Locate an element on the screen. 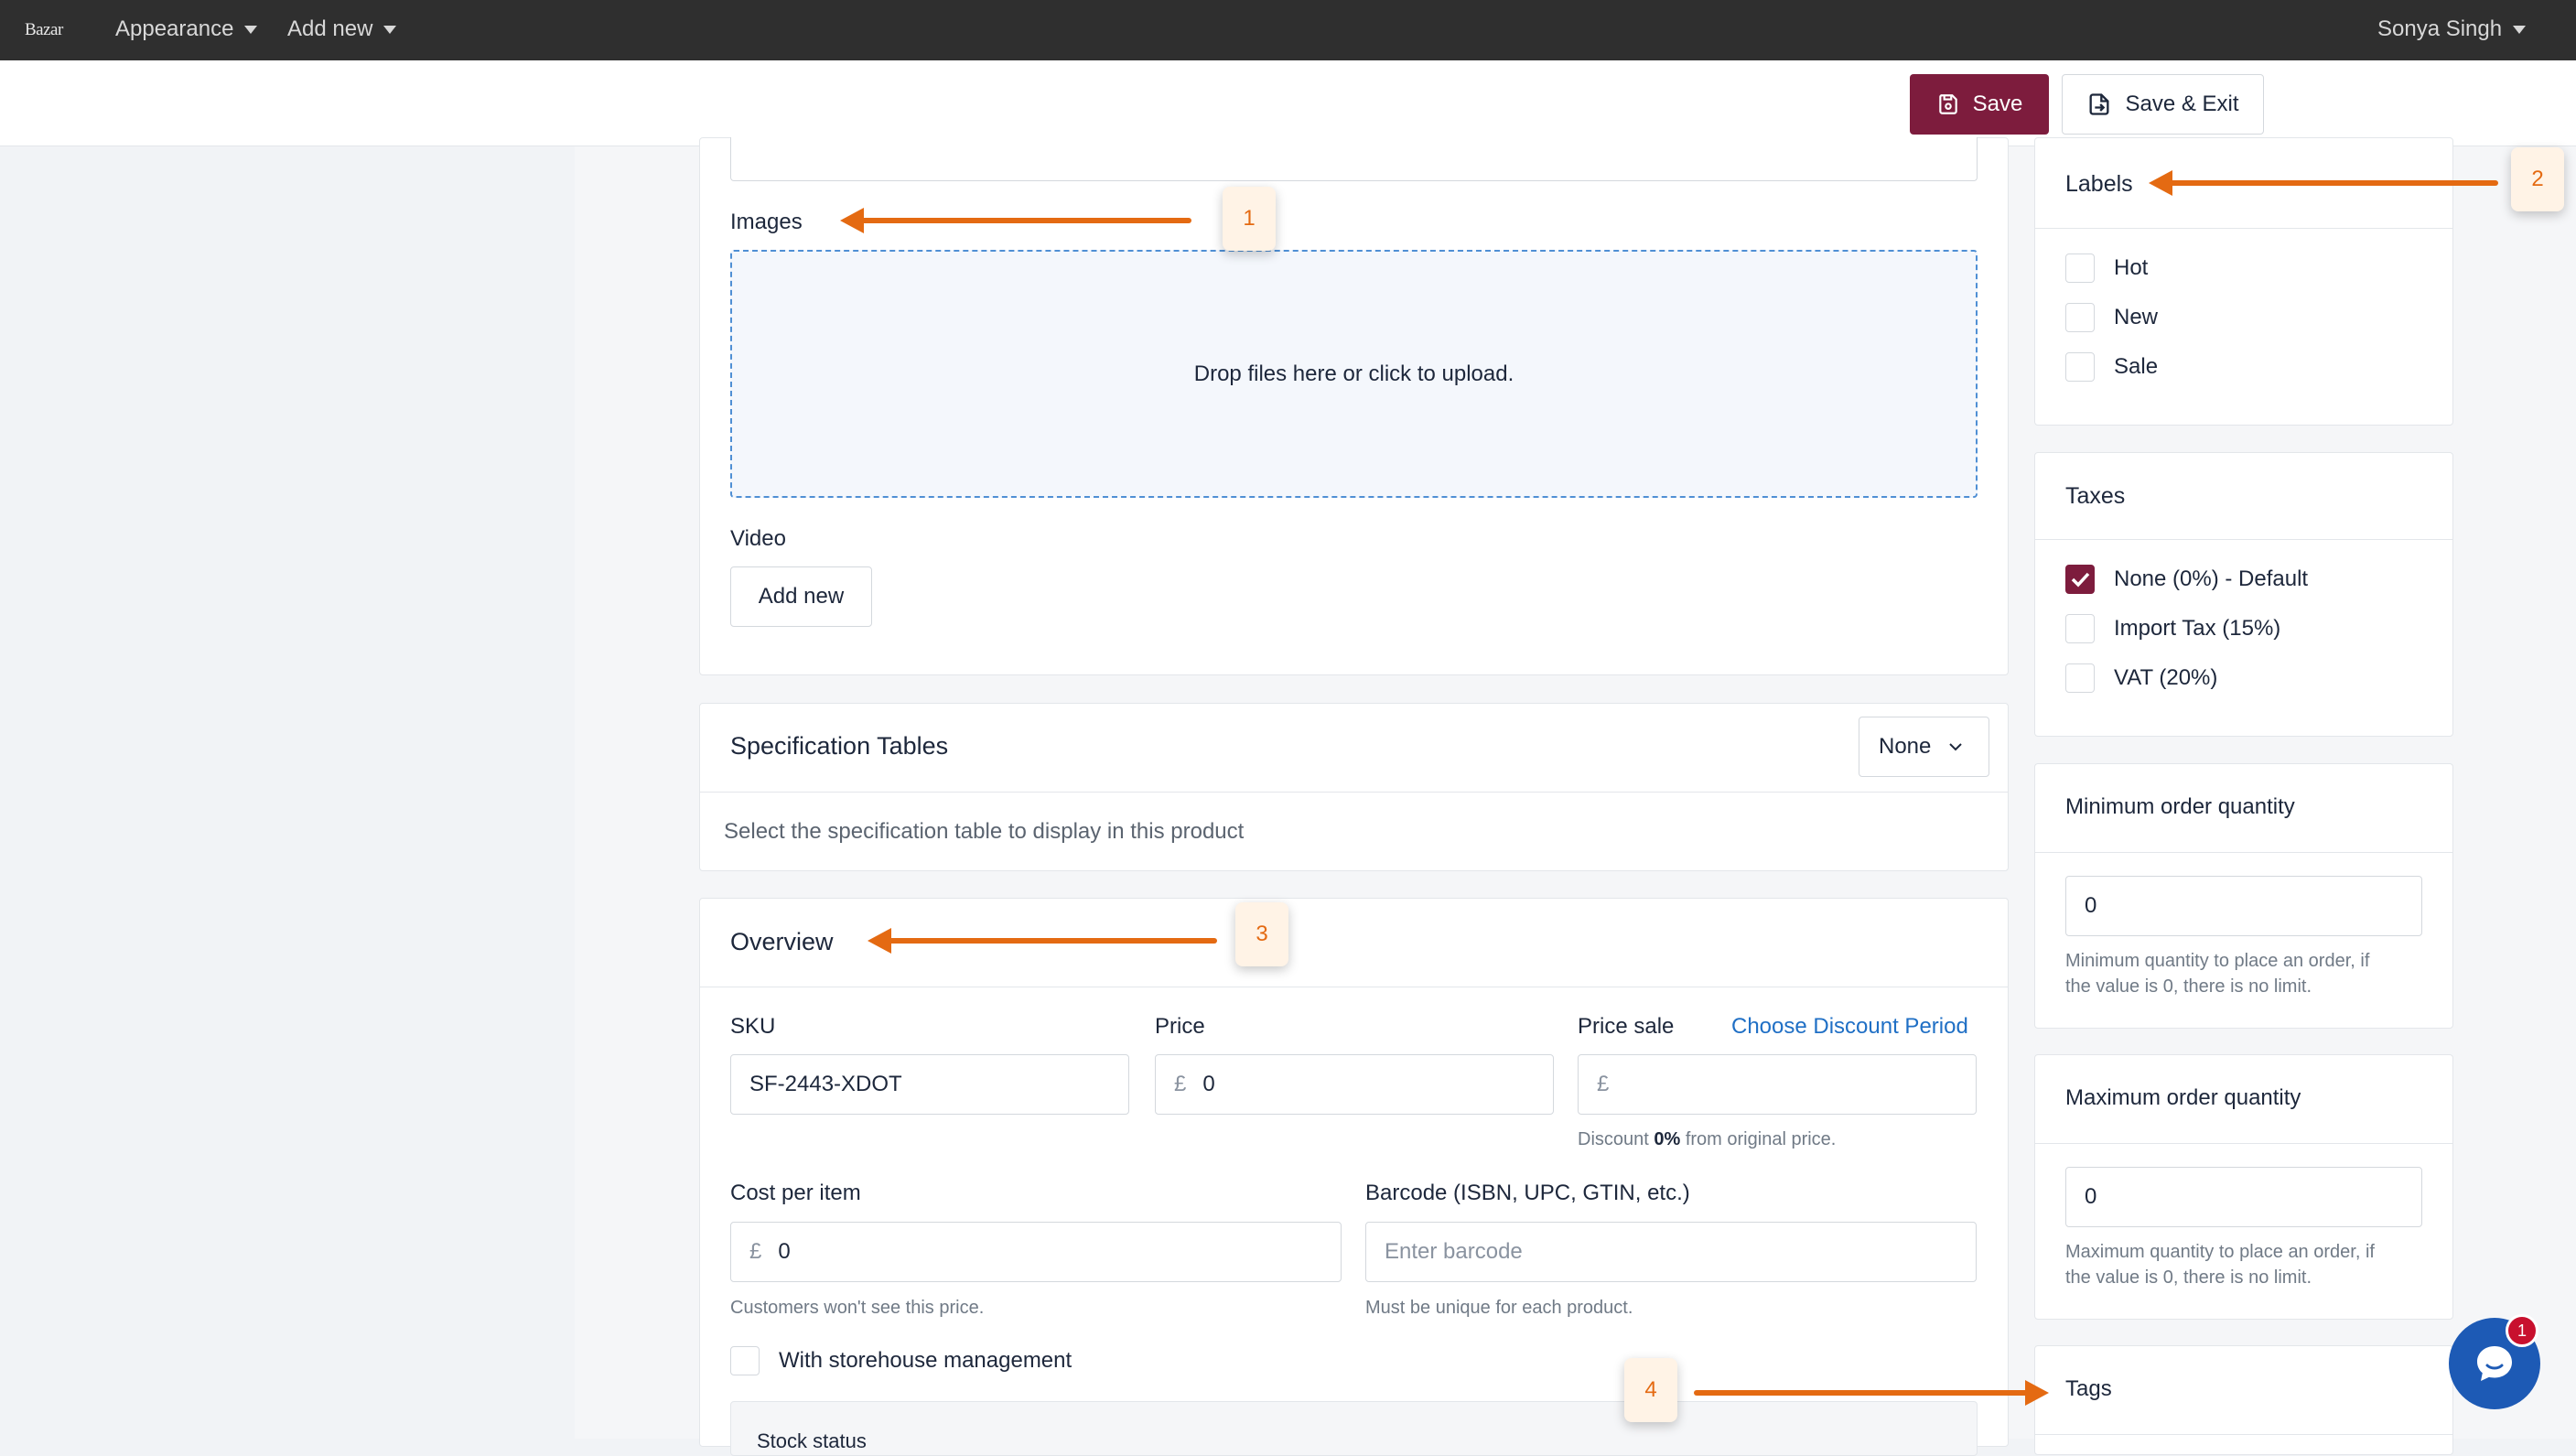  max-order-hint-line2: the value is 0, there is no limit. is located at coordinates (2188, 1277).